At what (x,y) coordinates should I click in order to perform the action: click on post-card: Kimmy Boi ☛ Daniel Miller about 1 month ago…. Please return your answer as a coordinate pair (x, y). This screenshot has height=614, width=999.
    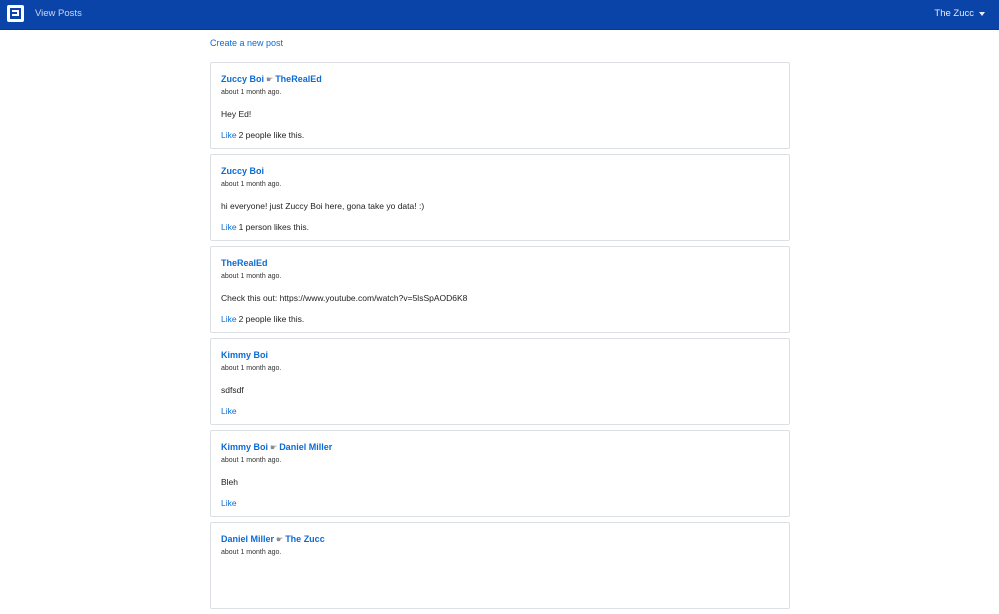
    Looking at the image, I should click on (500, 473).